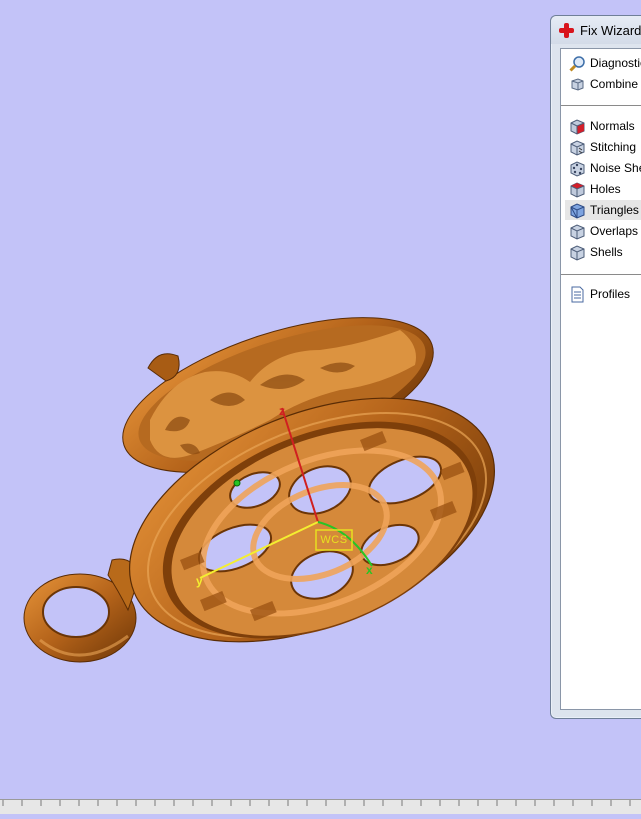 This screenshot has width=641, height=819. Describe the element at coordinates (603, 84) in the screenshot. I see `fw-item-combine: Combine` at that location.